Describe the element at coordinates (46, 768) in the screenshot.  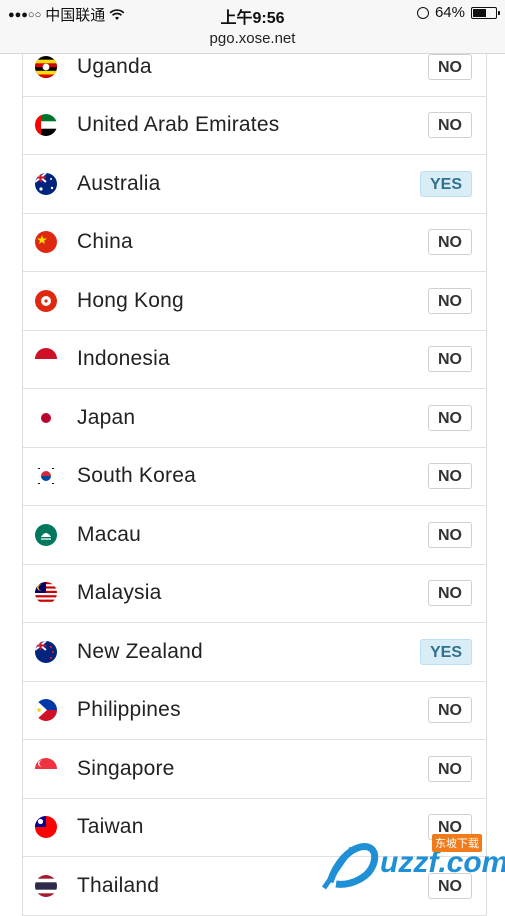
I see `singapore-flag-icon` at that location.